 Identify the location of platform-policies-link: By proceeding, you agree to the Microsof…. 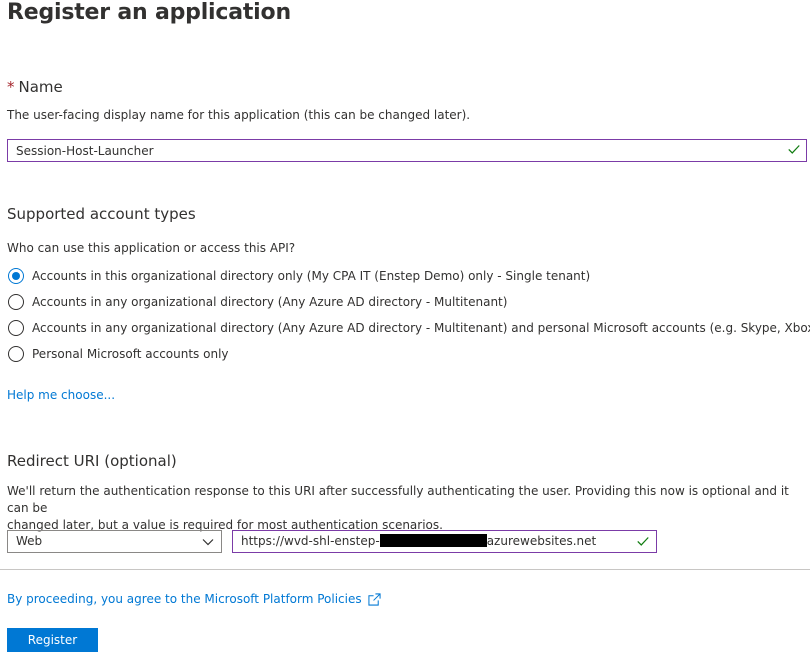
(184, 599).